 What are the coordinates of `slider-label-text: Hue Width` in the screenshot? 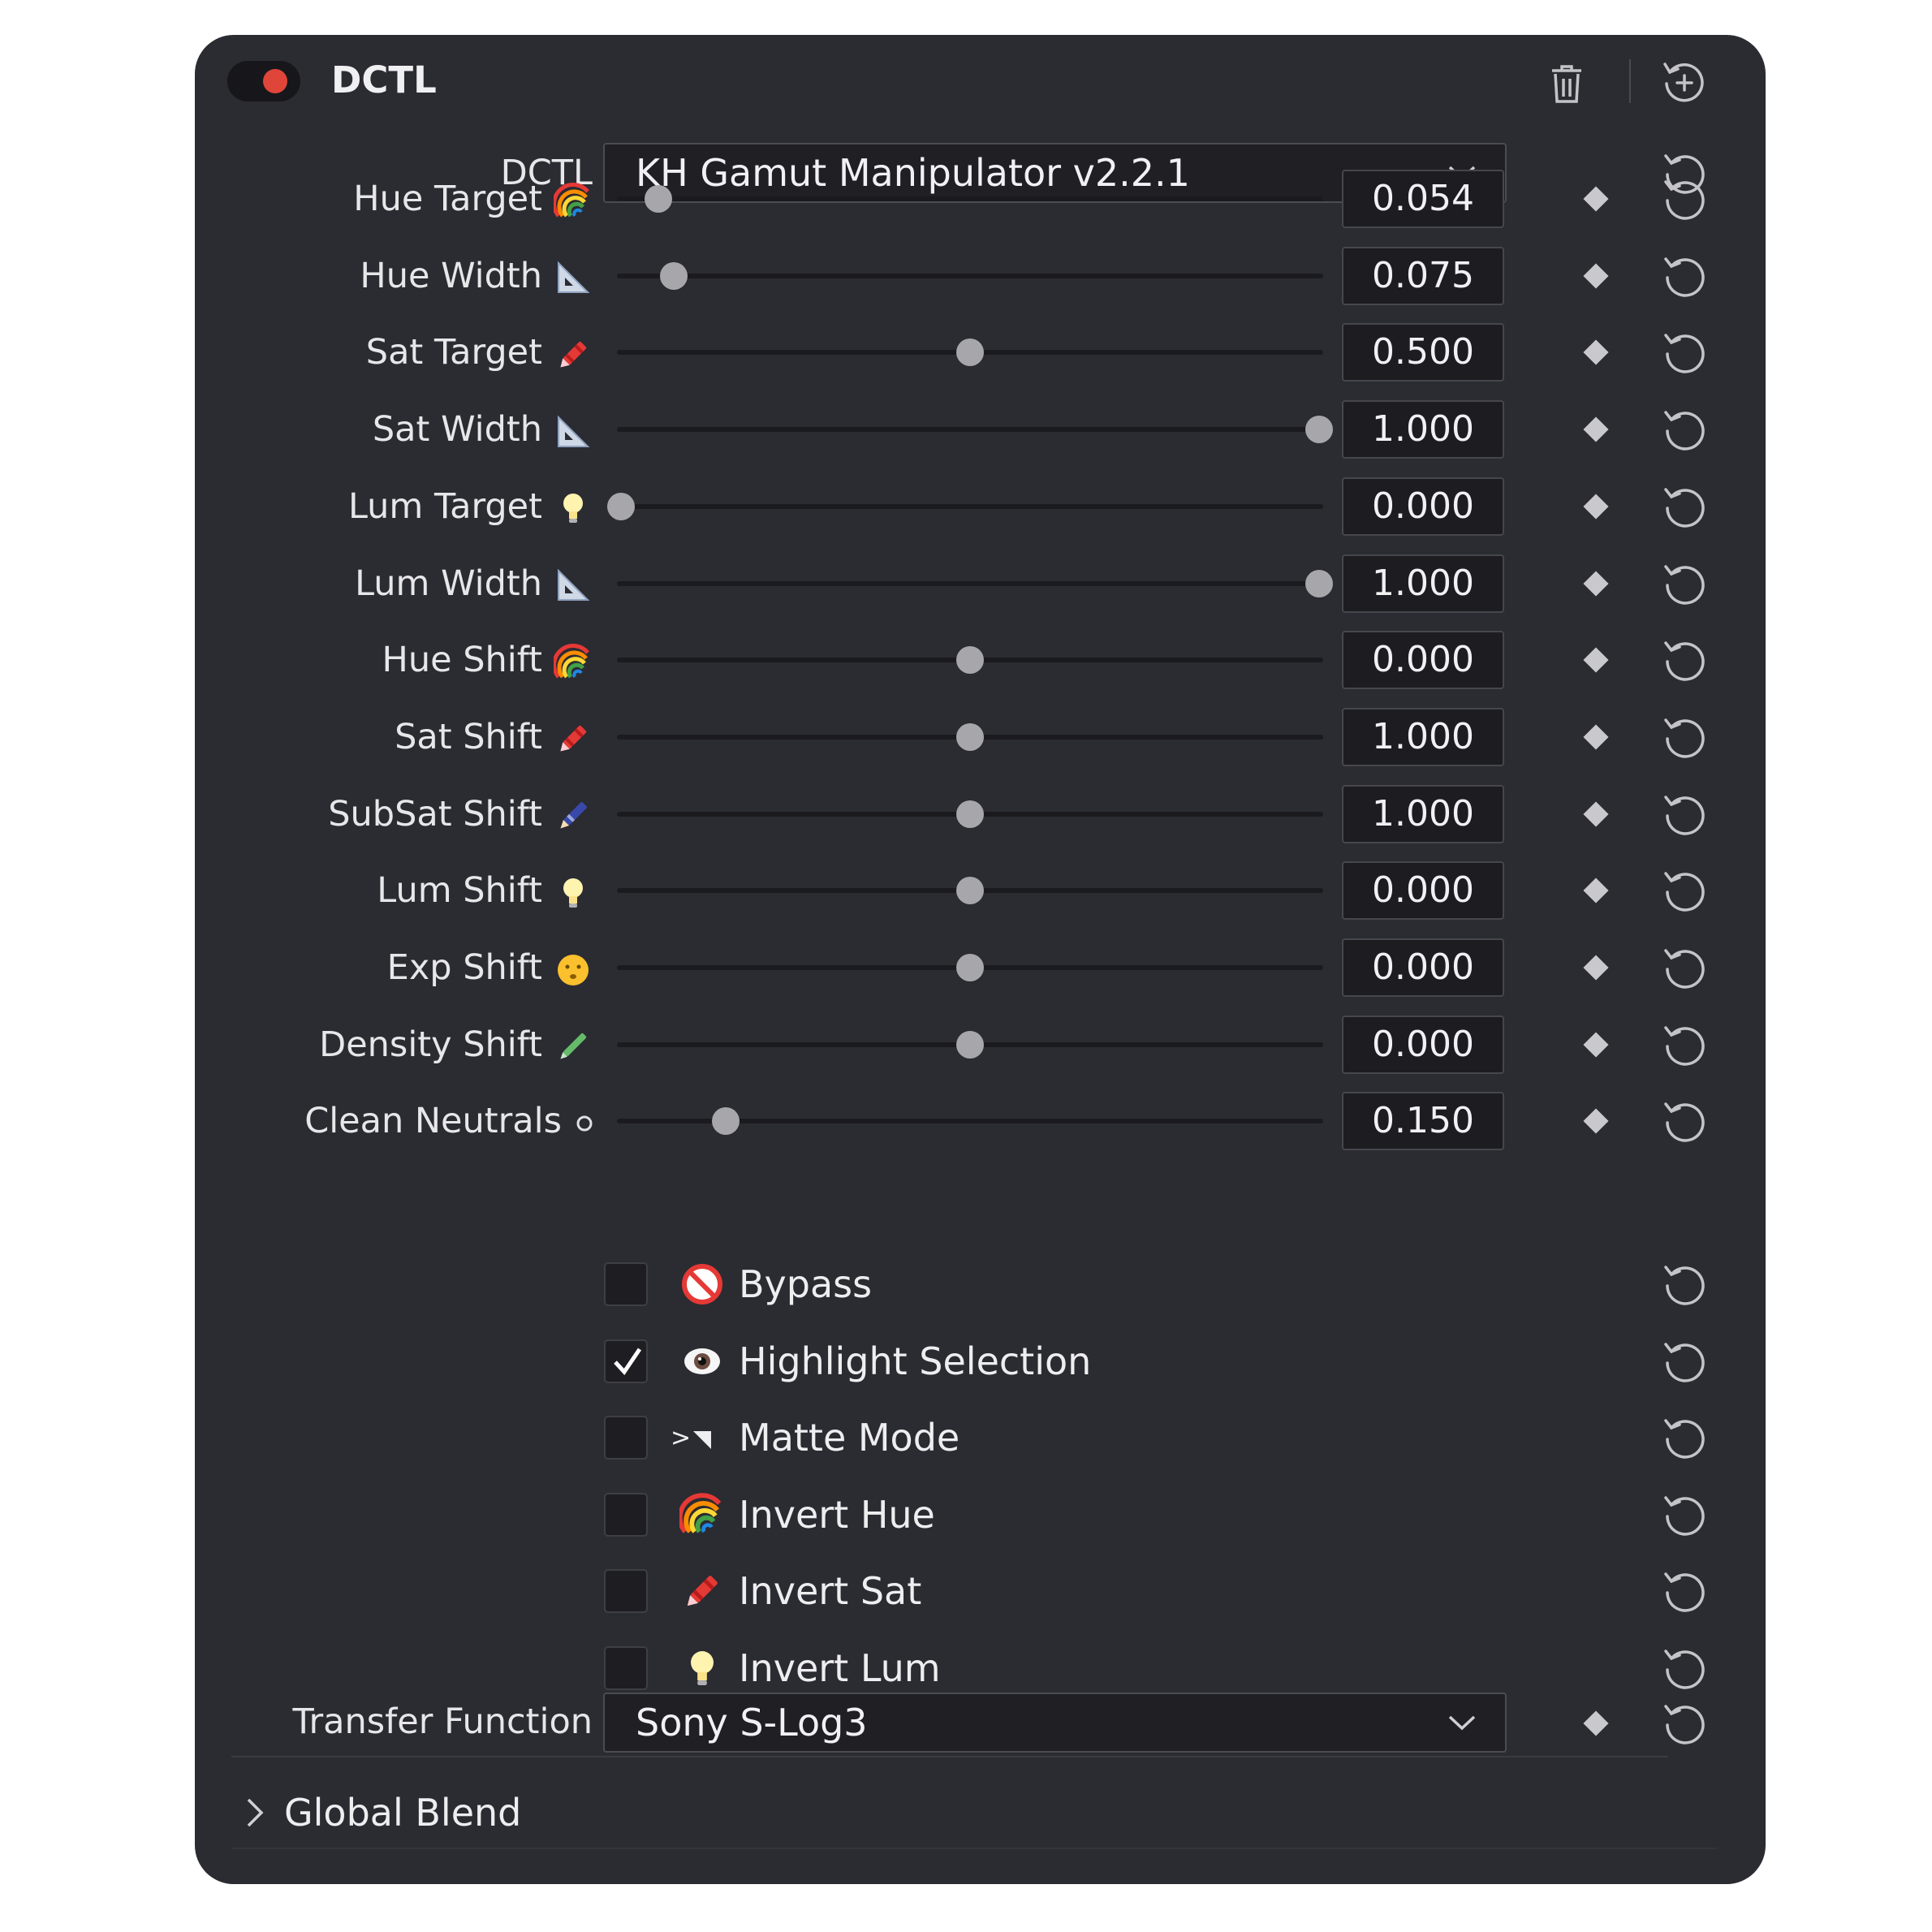 It's located at (451, 275).